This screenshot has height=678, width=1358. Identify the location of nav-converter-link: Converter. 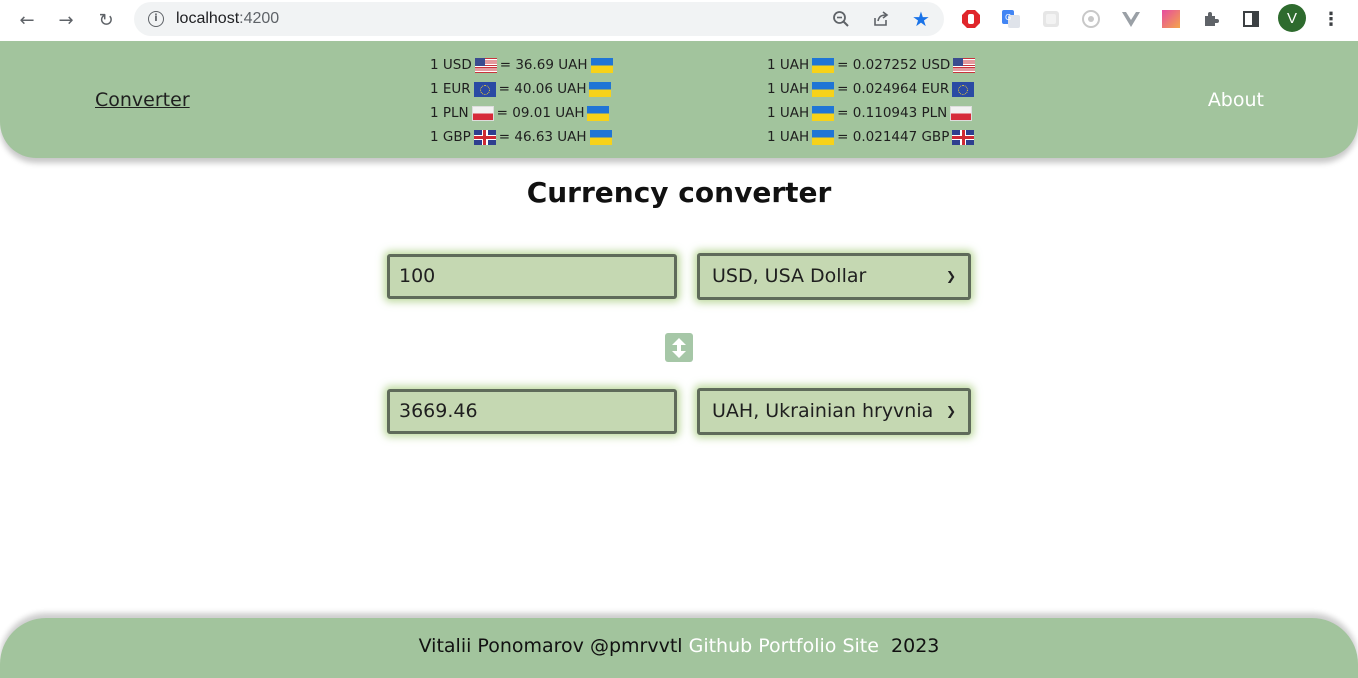
(142, 100).